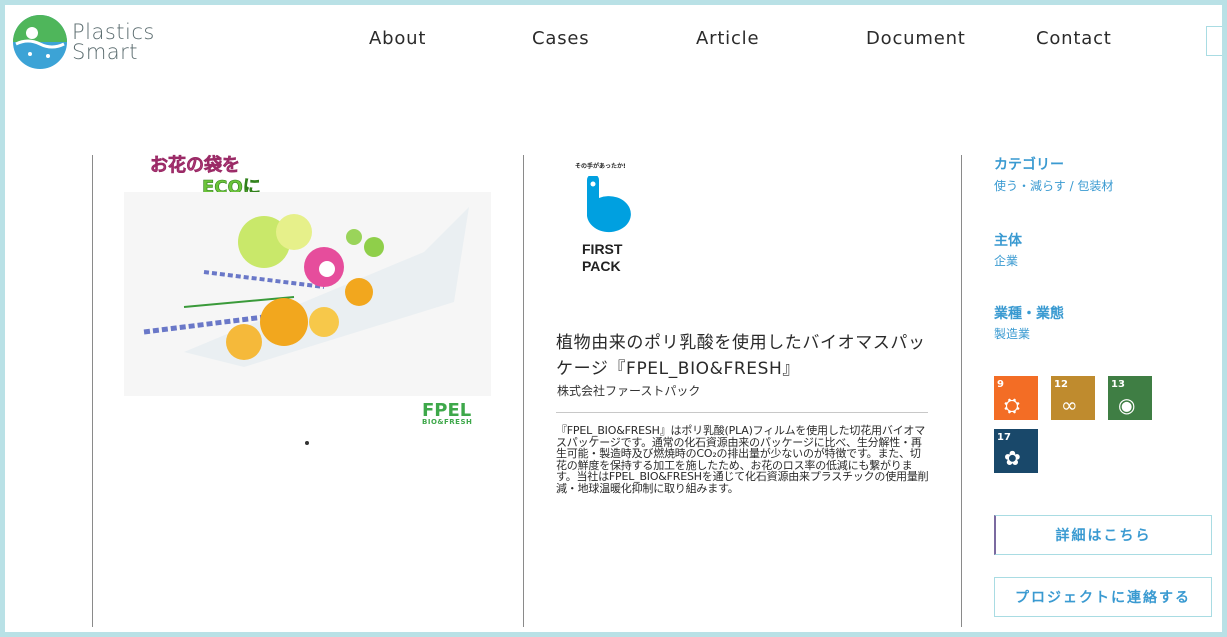 This screenshot has height=637, width=1227. I want to click on sdg-number: 17, so click(1004, 437).